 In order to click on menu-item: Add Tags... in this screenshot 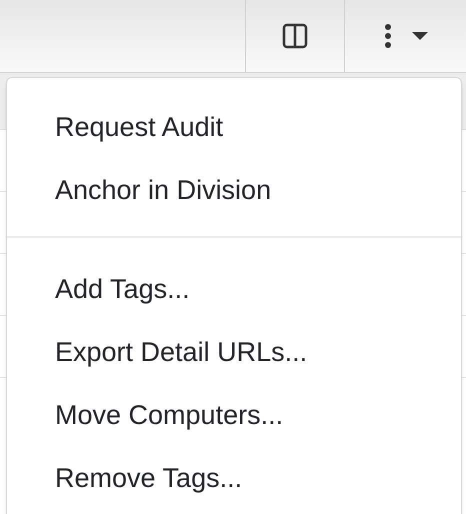, I will do `click(234, 289)`.